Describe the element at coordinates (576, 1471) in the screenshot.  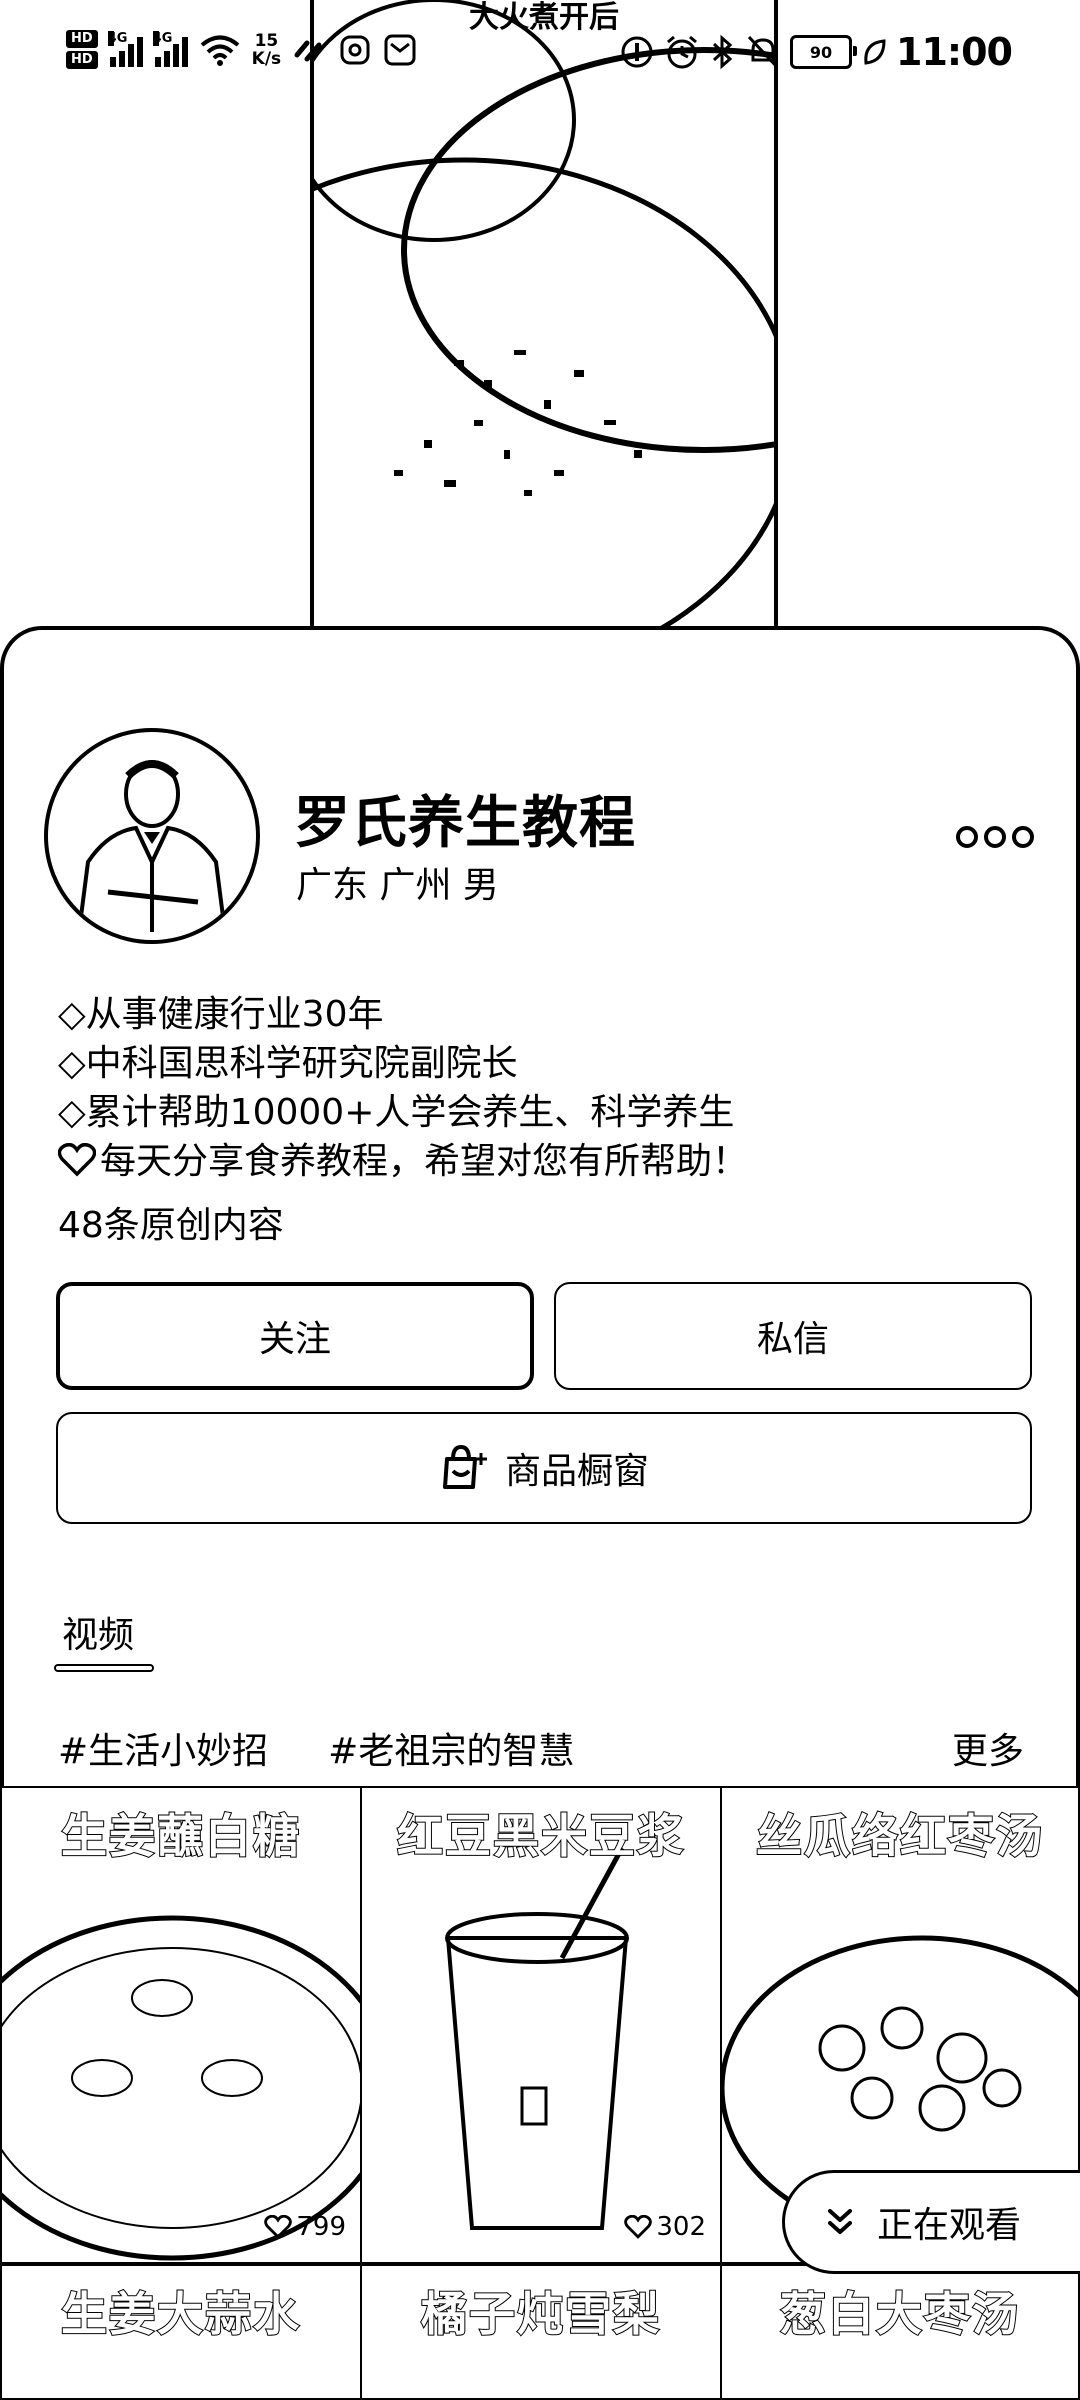
I see `shop-window-label: 商品橱窗` at that location.